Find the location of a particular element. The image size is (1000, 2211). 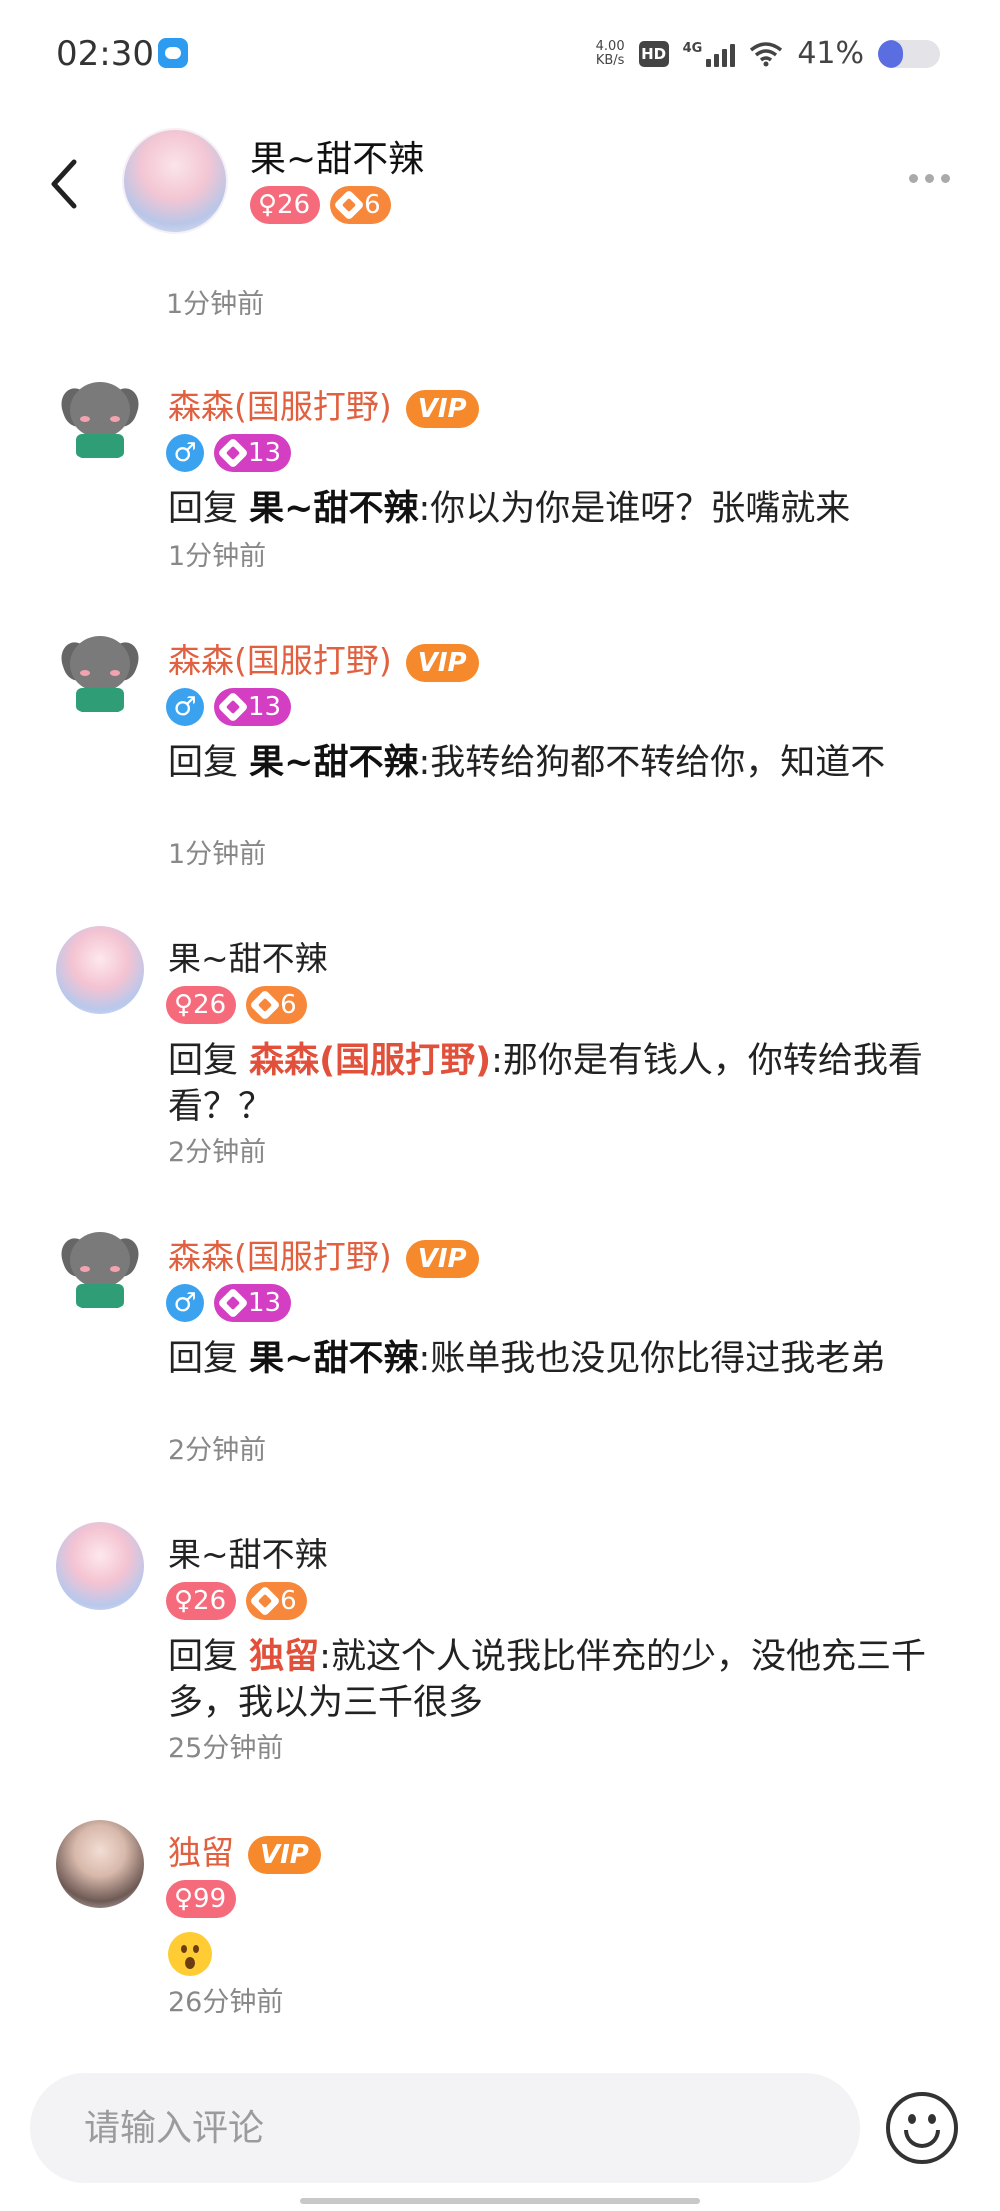

battery-percent: 41% is located at coordinates (830, 53).